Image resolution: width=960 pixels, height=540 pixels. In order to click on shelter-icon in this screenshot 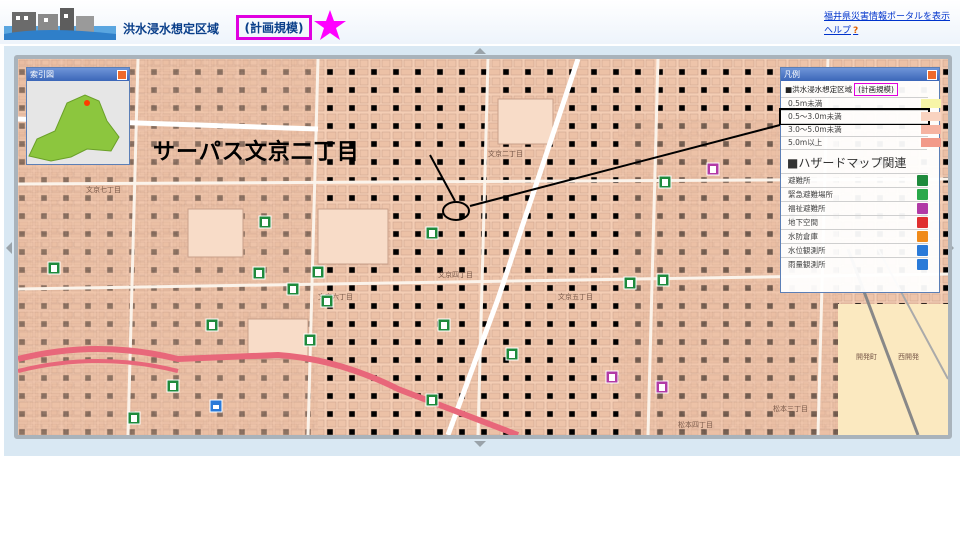, I will do `click(922, 180)`.